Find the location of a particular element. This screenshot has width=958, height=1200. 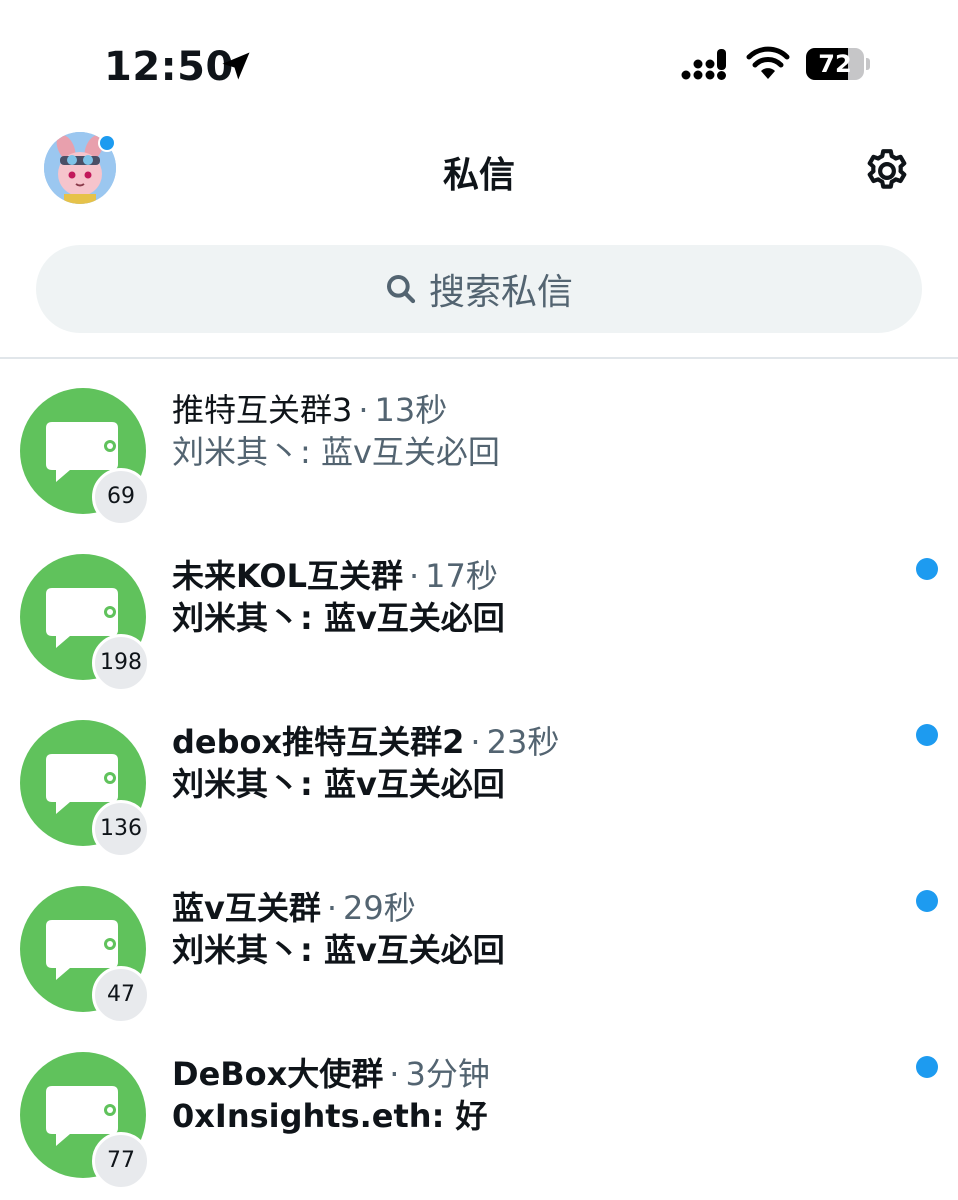

conversation-item: 77 DeBox大使群 · 3分钟 0xInsights.eth: 好 is located at coordinates (479, 1107).